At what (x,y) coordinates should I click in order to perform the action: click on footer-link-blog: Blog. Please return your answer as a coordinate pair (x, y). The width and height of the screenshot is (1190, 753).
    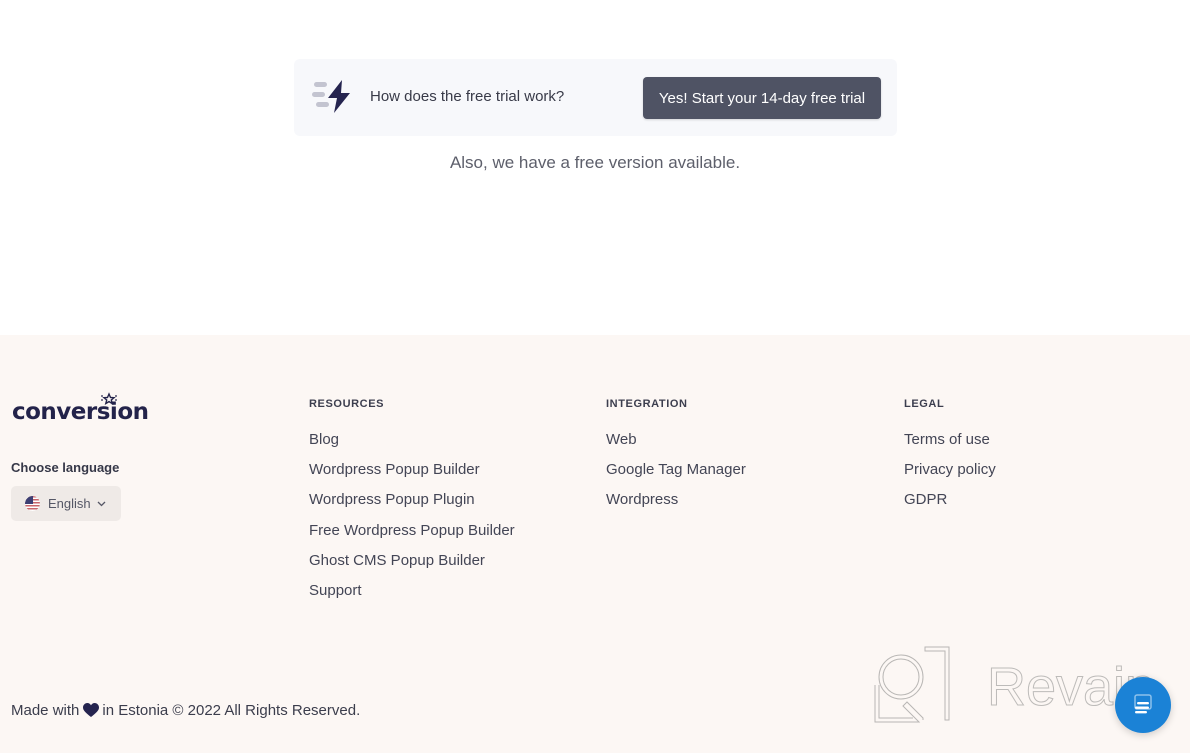
    Looking at the image, I should click on (412, 446).